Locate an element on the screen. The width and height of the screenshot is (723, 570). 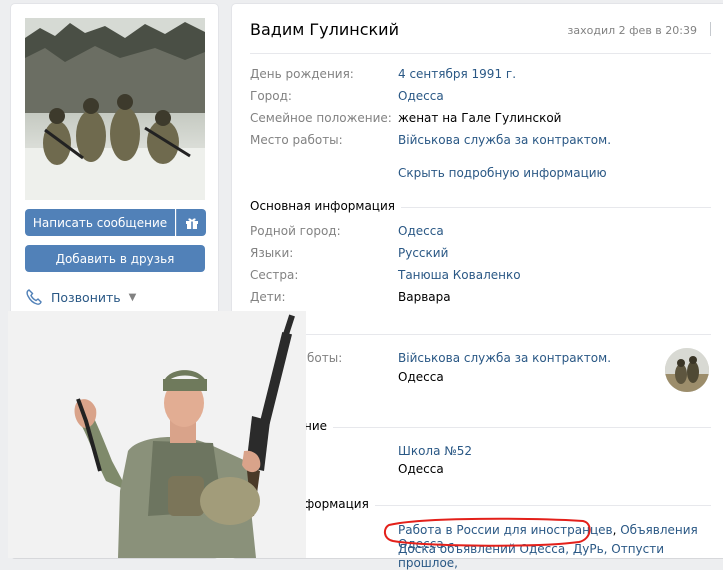
gift-button is located at coordinates (191, 222).